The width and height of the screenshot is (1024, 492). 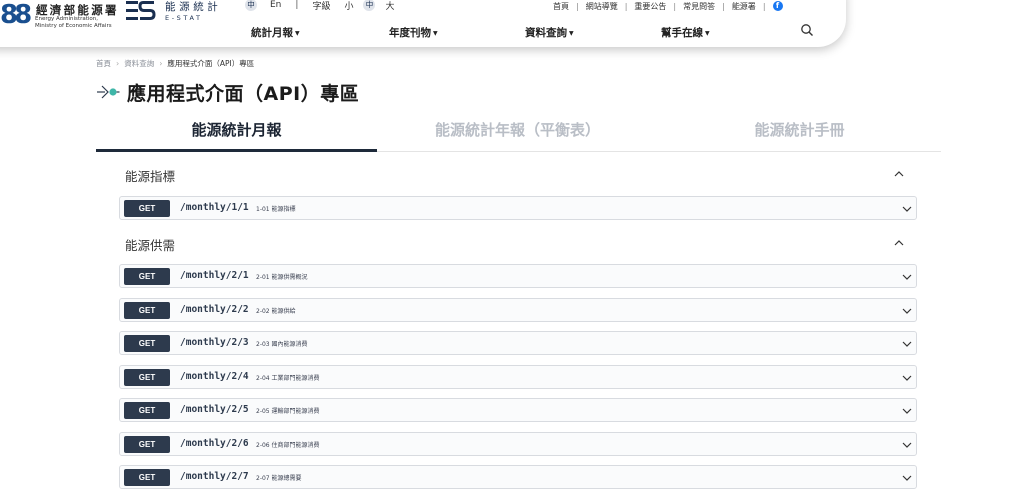 I want to click on estat-name: 能源統計, so click(x=193, y=7).